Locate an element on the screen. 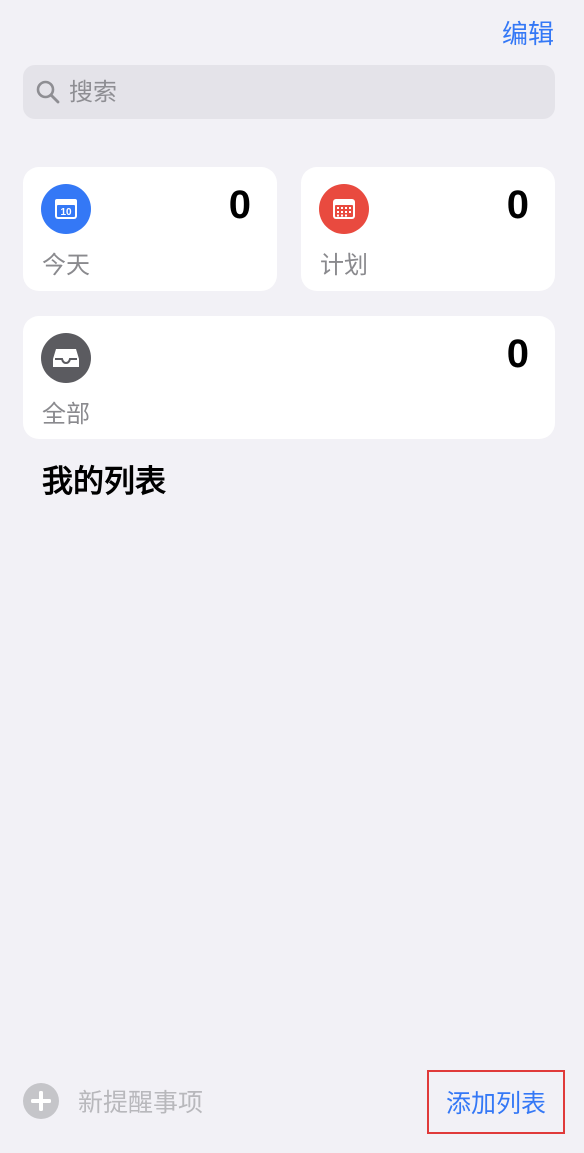  search-icon is located at coordinates (48, 92).